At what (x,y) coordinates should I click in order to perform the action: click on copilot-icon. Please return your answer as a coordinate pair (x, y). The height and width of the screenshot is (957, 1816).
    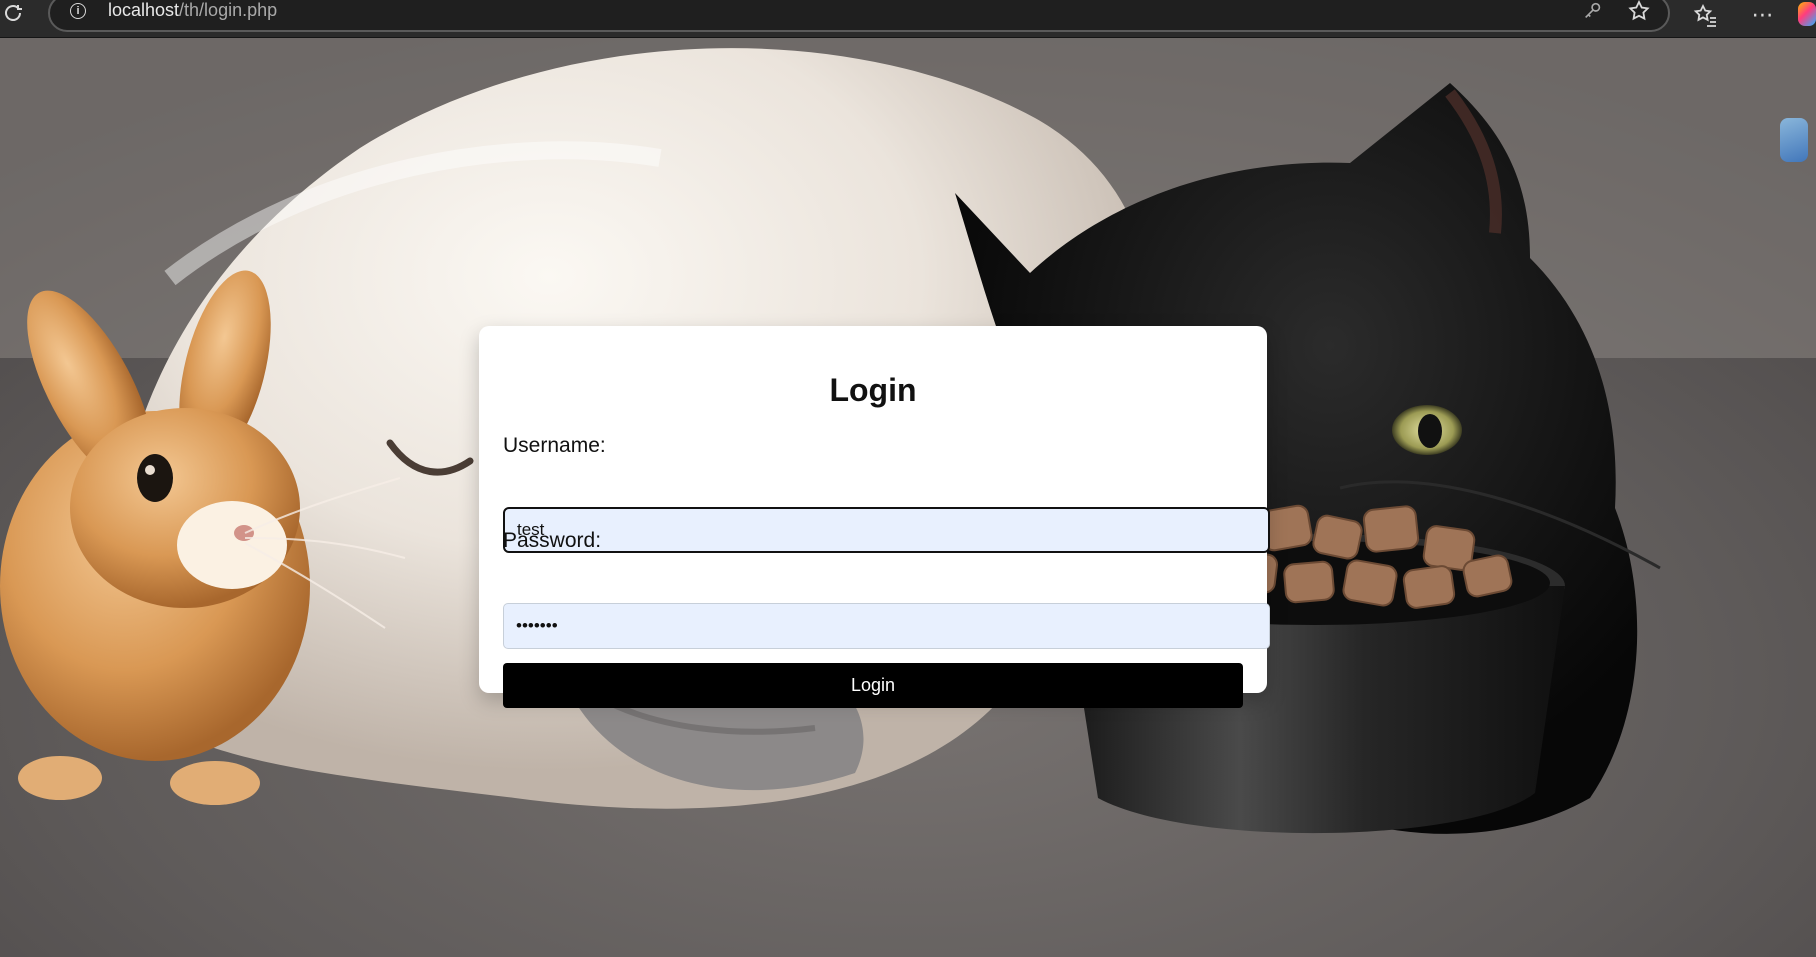
    Looking at the image, I should click on (1807, 14).